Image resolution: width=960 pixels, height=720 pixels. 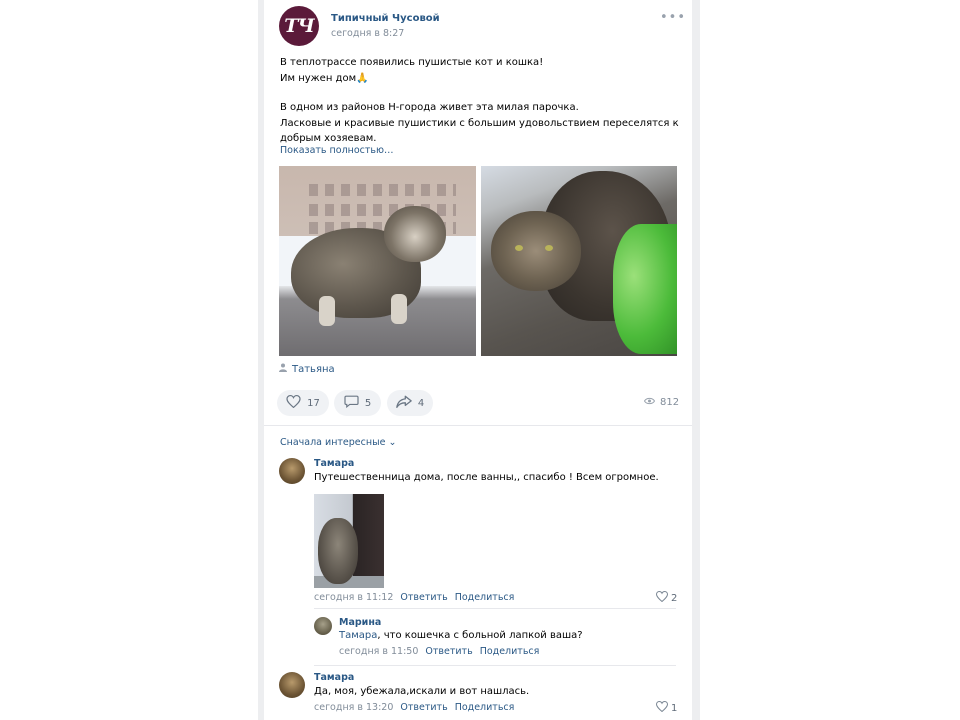 I want to click on eye-icon, so click(x=649, y=402).